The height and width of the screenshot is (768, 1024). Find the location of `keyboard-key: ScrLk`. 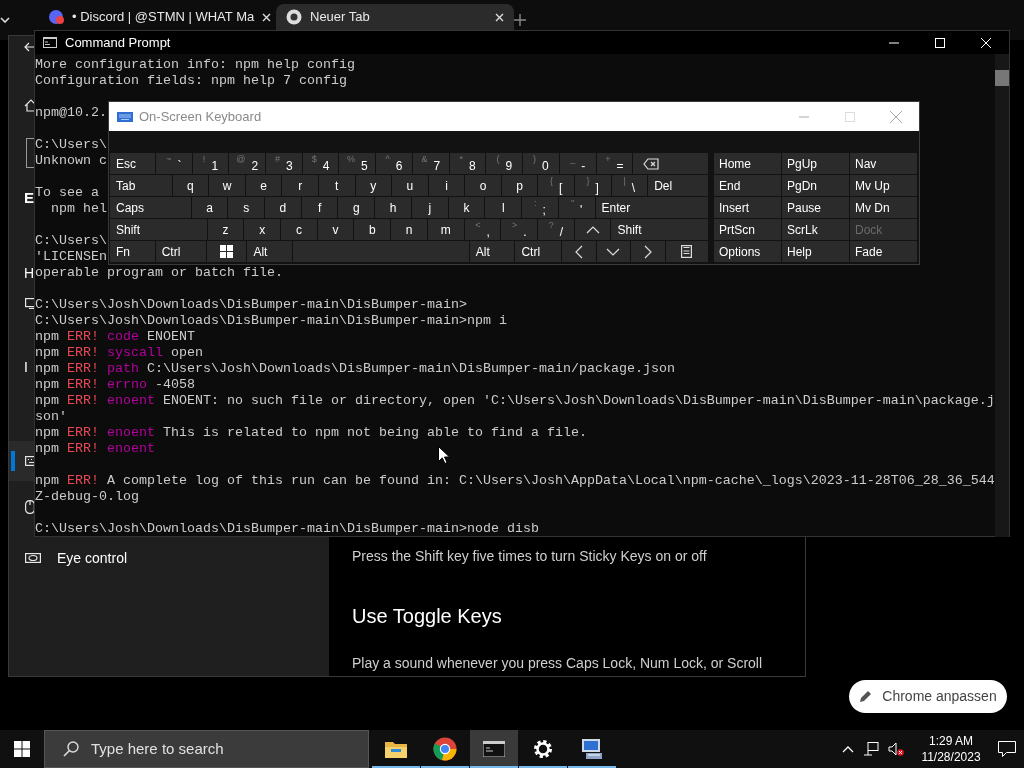

keyboard-key: ScrLk is located at coordinates (815, 229).